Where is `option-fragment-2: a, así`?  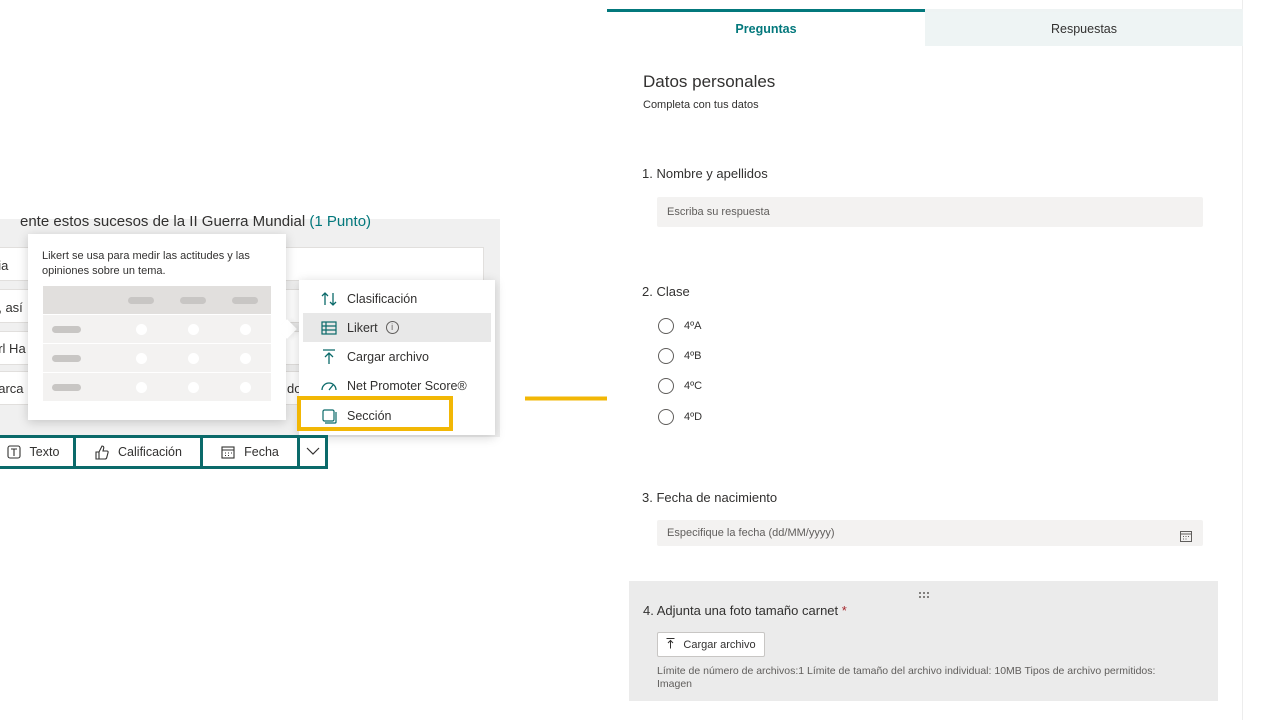 option-fragment-2: a, así is located at coordinates (11, 307).